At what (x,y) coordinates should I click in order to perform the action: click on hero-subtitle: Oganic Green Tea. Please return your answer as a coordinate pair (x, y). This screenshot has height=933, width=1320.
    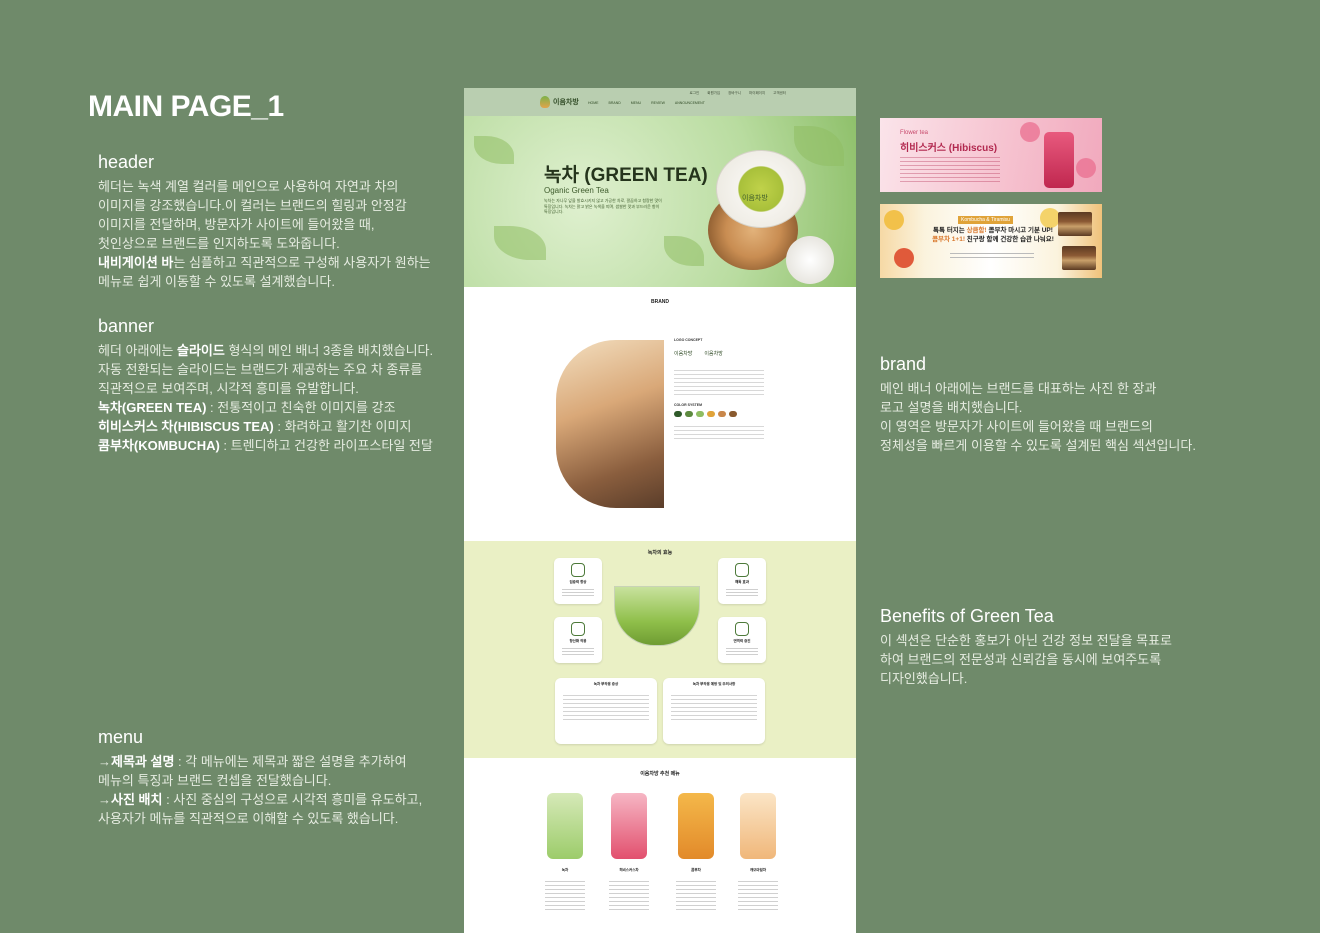
    Looking at the image, I should click on (576, 190).